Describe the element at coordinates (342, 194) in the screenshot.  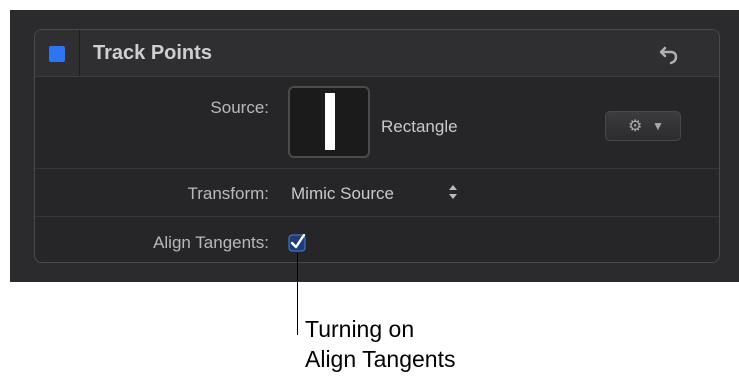
I see `transform-popup: Mimic Source` at that location.